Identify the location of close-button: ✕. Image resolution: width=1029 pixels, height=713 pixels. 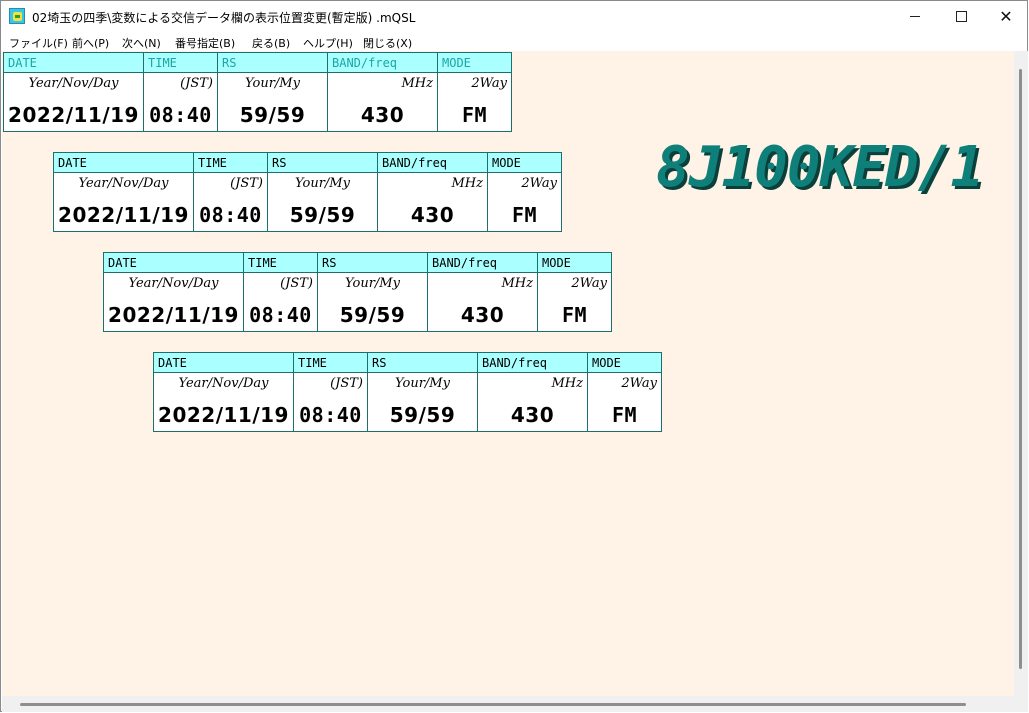
(1006, 16).